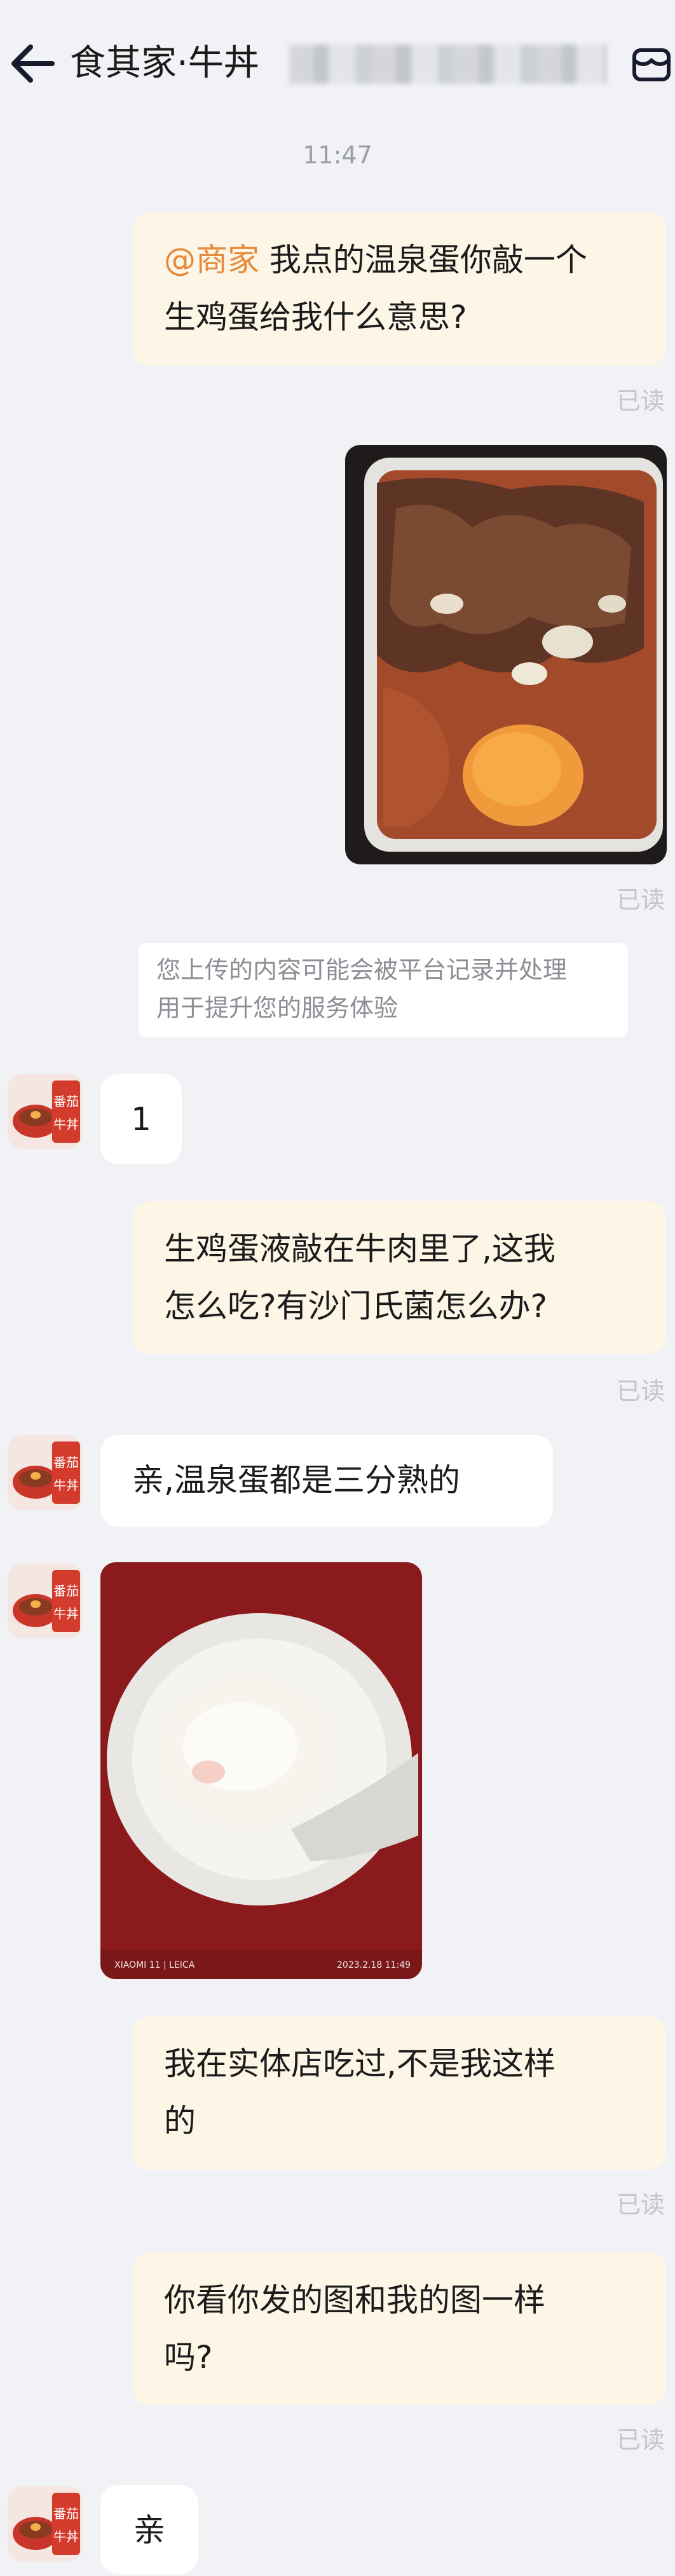 Image resolution: width=675 pixels, height=2576 pixels. Describe the element at coordinates (277, 1008) in the screenshot. I see `notice-line: 用于提升您的服务体验` at that location.